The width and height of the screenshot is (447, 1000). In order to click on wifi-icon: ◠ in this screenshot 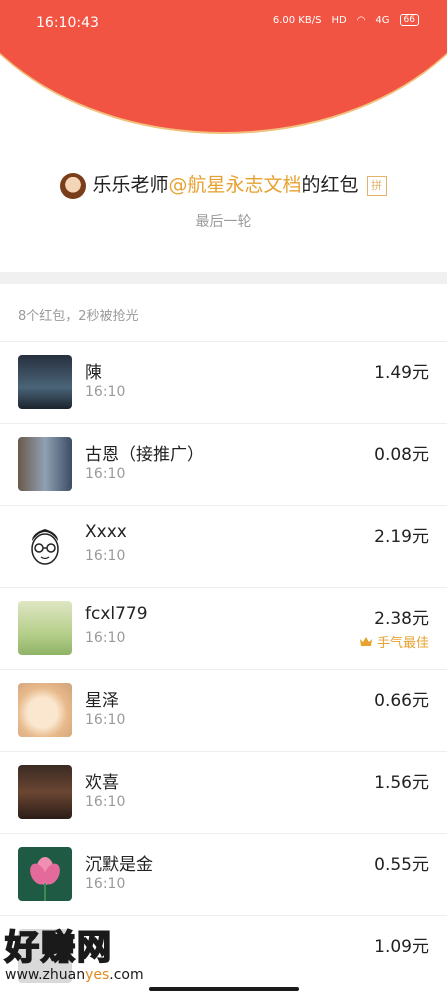, I will do `click(361, 20)`.